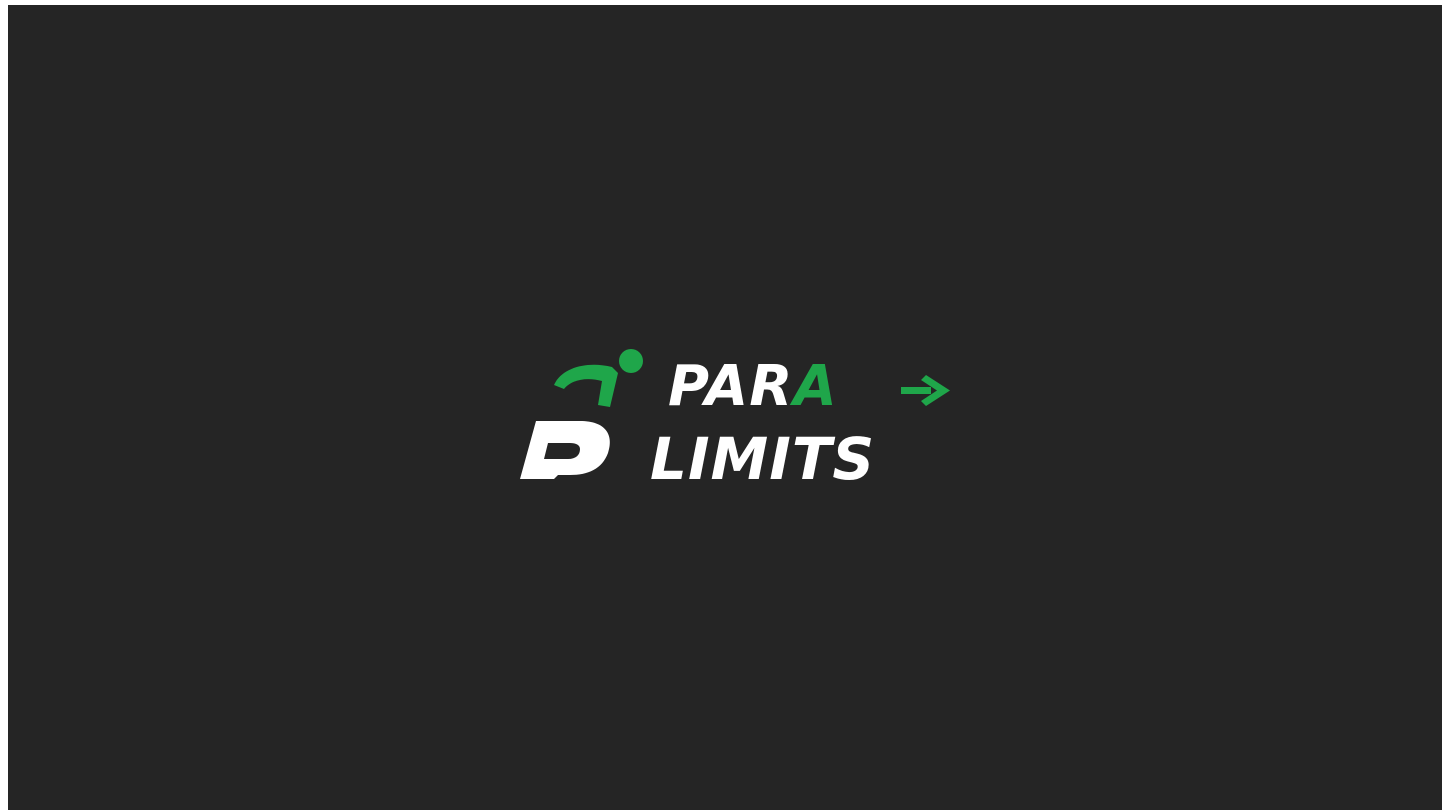 The width and height of the screenshot is (1442, 810). I want to click on logo-word-limits: LIMITS, so click(762, 455).